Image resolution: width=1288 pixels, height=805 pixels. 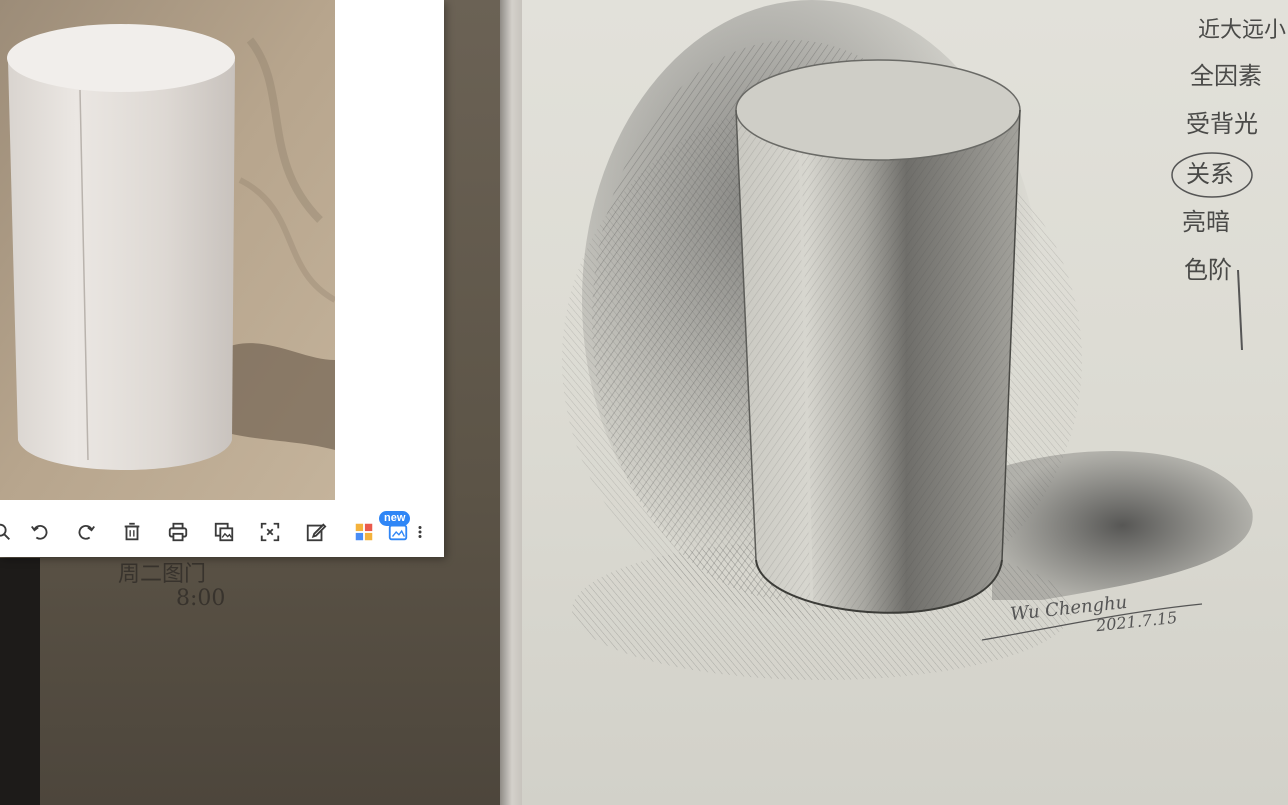 I want to click on new-badge: new, so click(x=395, y=518).